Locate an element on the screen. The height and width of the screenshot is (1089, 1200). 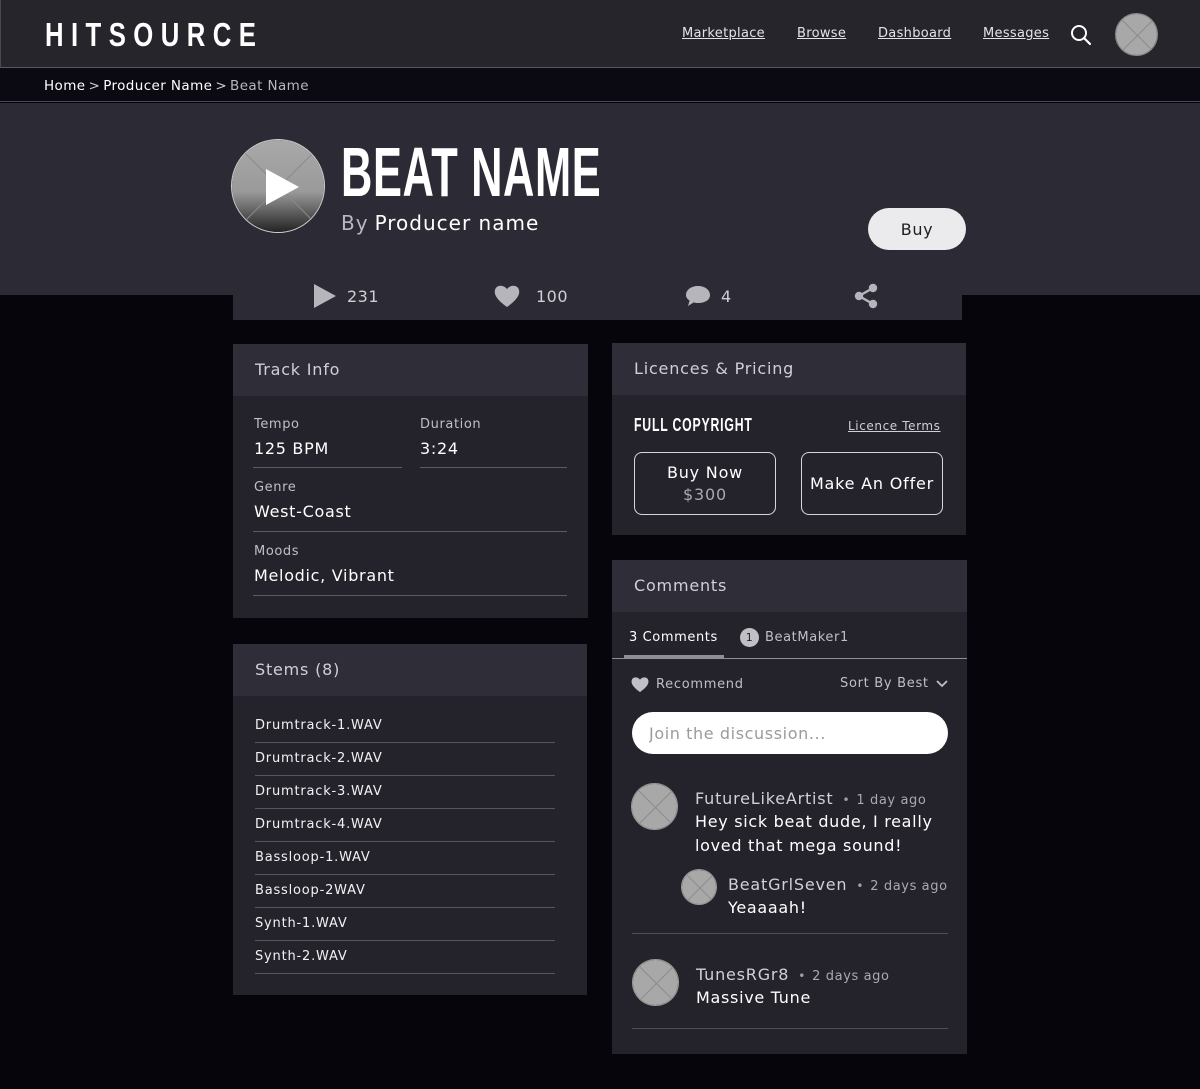
share-icon is located at coordinates (866, 296).